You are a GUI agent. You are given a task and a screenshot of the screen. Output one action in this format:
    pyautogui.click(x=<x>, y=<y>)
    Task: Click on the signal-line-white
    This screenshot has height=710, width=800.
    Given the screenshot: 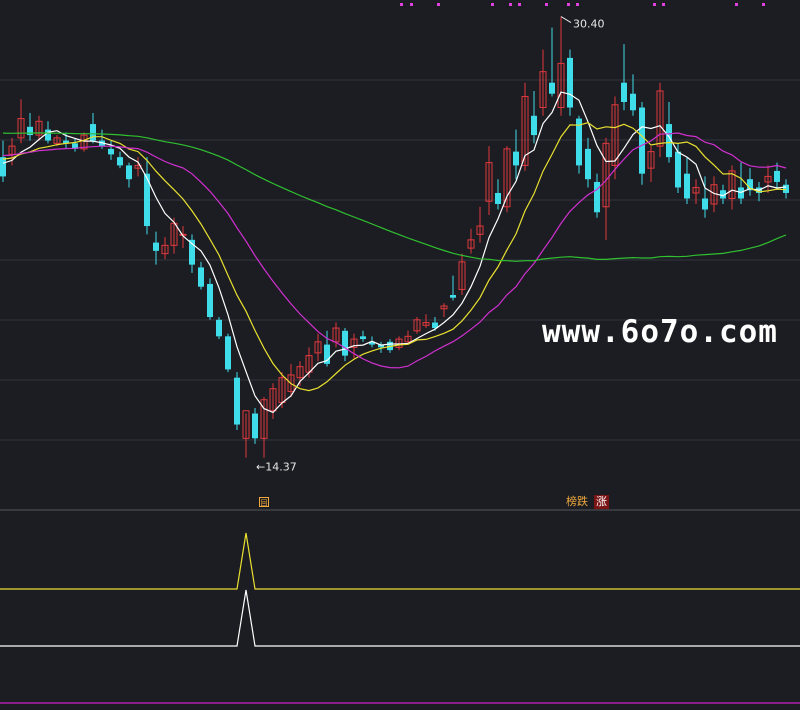 What is the action you would take?
    pyautogui.click(x=400, y=618)
    